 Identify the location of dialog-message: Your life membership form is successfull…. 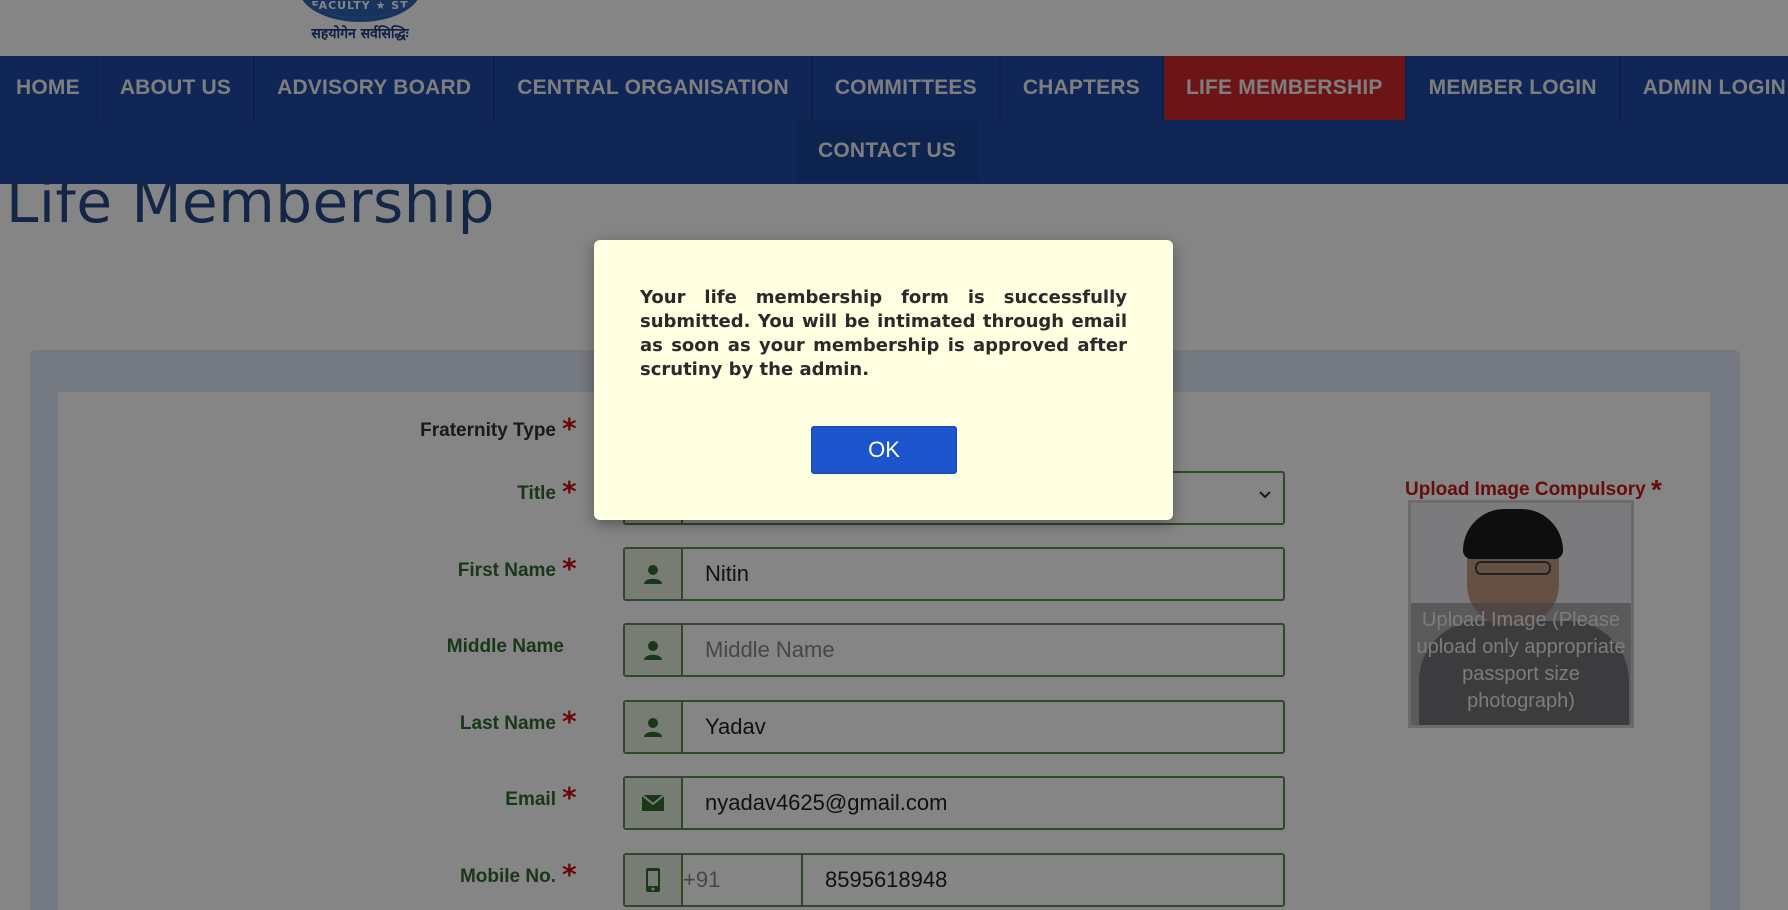
(883, 333).